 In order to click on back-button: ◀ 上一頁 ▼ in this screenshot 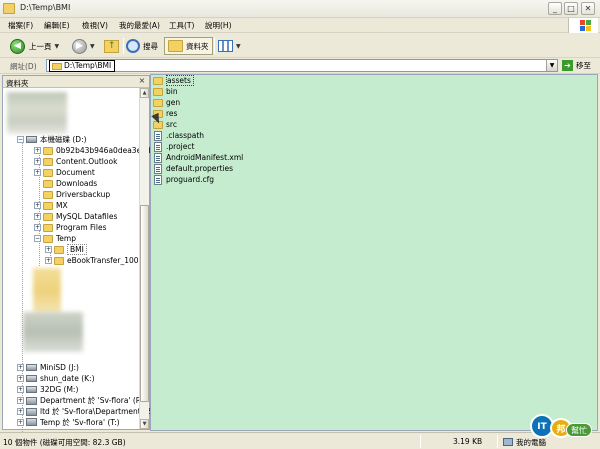, I will do `click(34, 46)`.